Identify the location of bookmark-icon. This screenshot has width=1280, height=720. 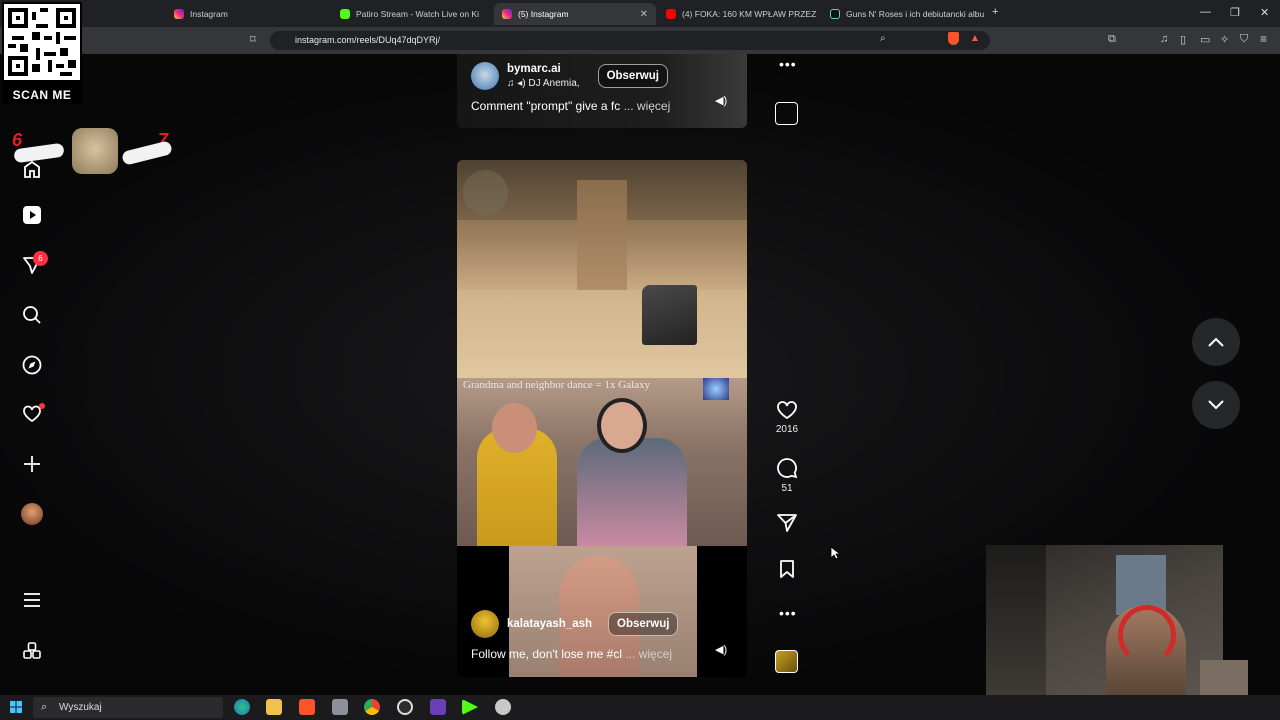
(787, 569).